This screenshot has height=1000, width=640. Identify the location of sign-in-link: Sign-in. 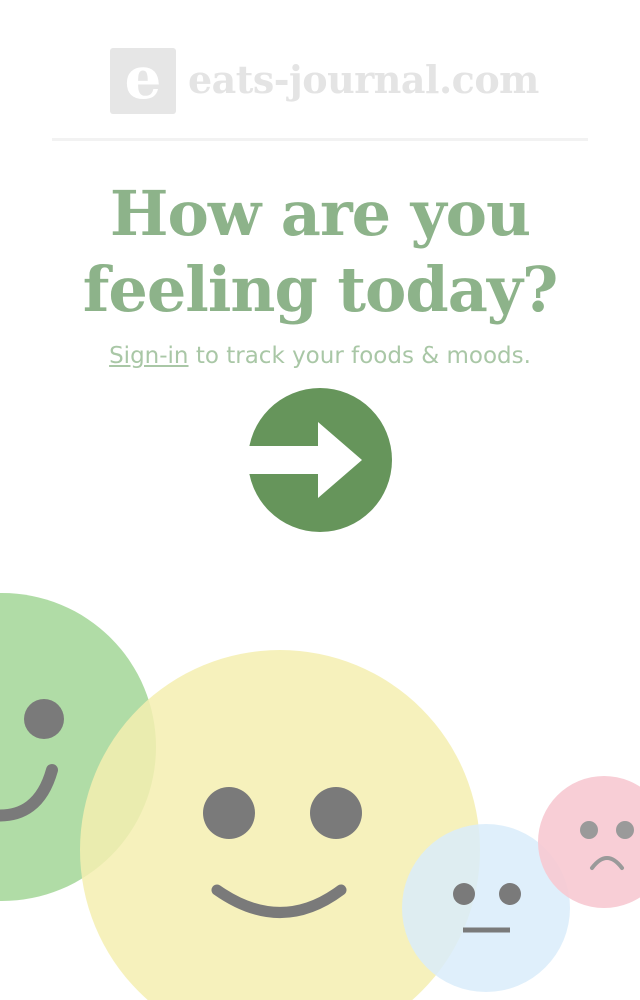
(148, 356).